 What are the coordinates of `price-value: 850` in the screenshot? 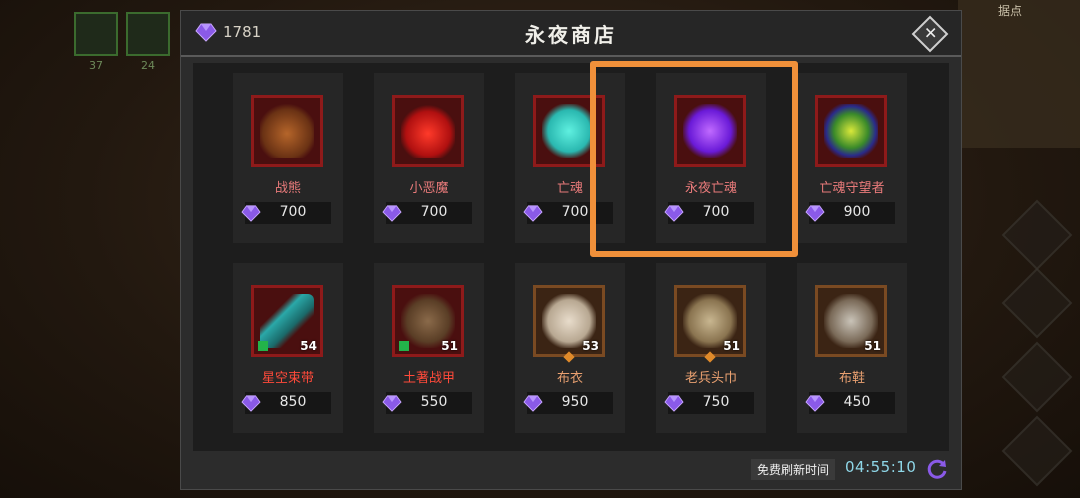 It's located at (293, 402).